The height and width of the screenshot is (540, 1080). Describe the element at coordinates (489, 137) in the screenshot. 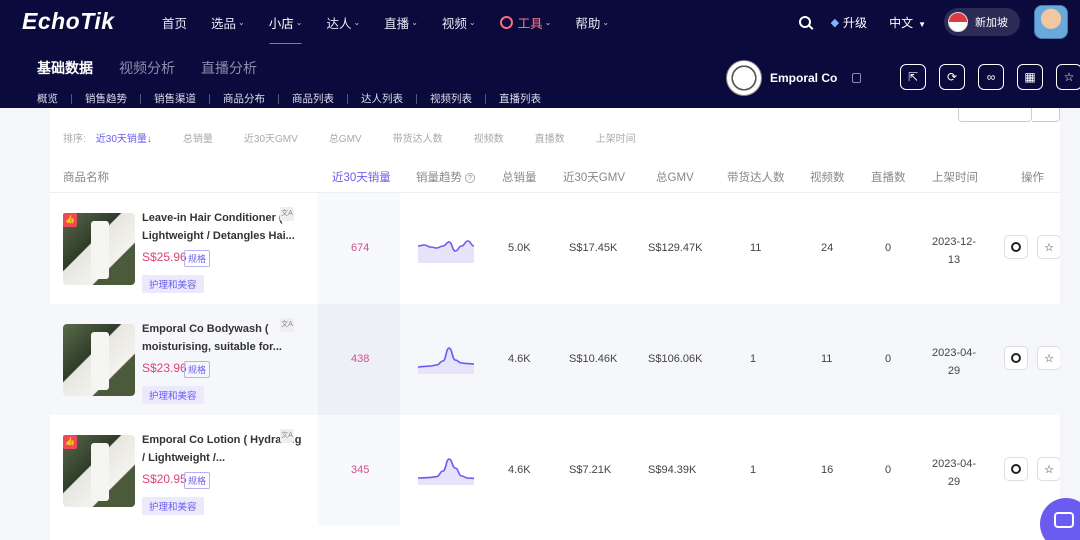

I see `sort-videos: 视频数` at that location.